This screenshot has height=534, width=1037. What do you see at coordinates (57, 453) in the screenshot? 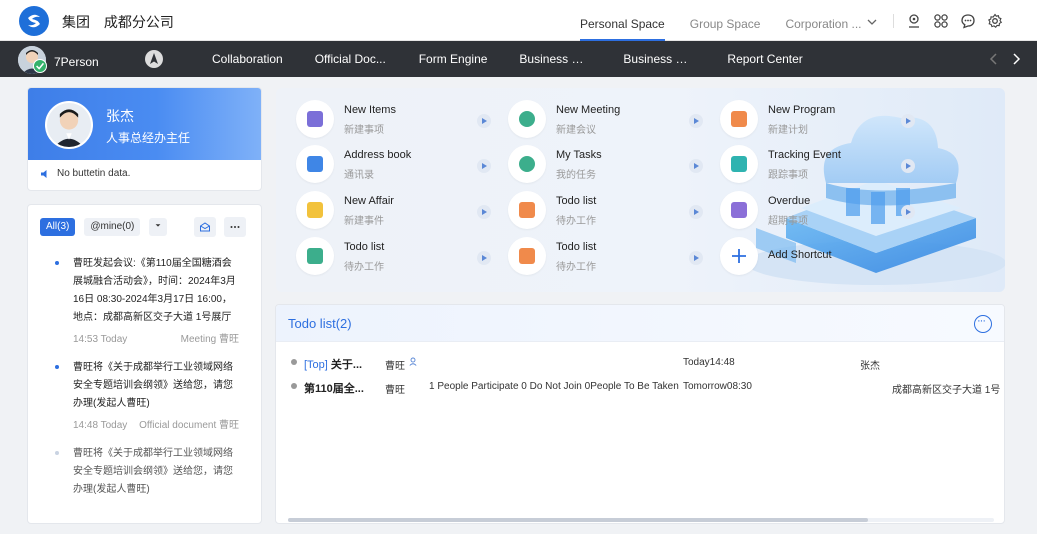
I see `read-dot-icon` at bounding box center [57, 453].